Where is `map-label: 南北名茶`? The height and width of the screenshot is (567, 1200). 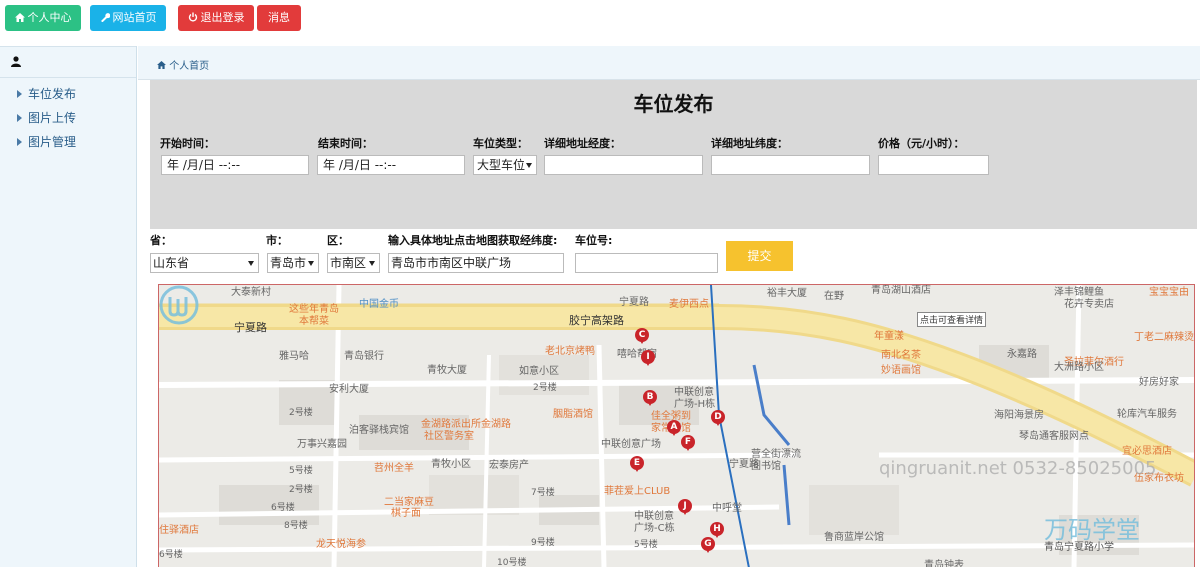
map-label: 南北名茶 is located at coordinates (901, 355).